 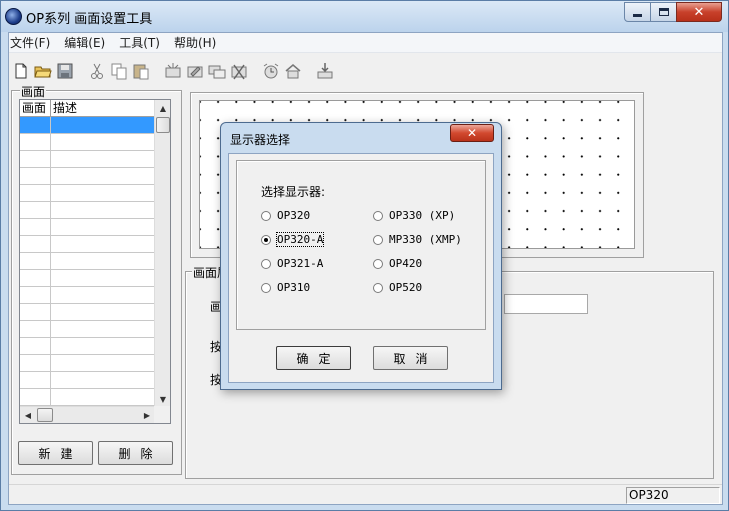 What do you see at coordinates (33, 91) in the screenshot?
I see `screen-list-group-label: 画面` at bounding box center [33, 91].